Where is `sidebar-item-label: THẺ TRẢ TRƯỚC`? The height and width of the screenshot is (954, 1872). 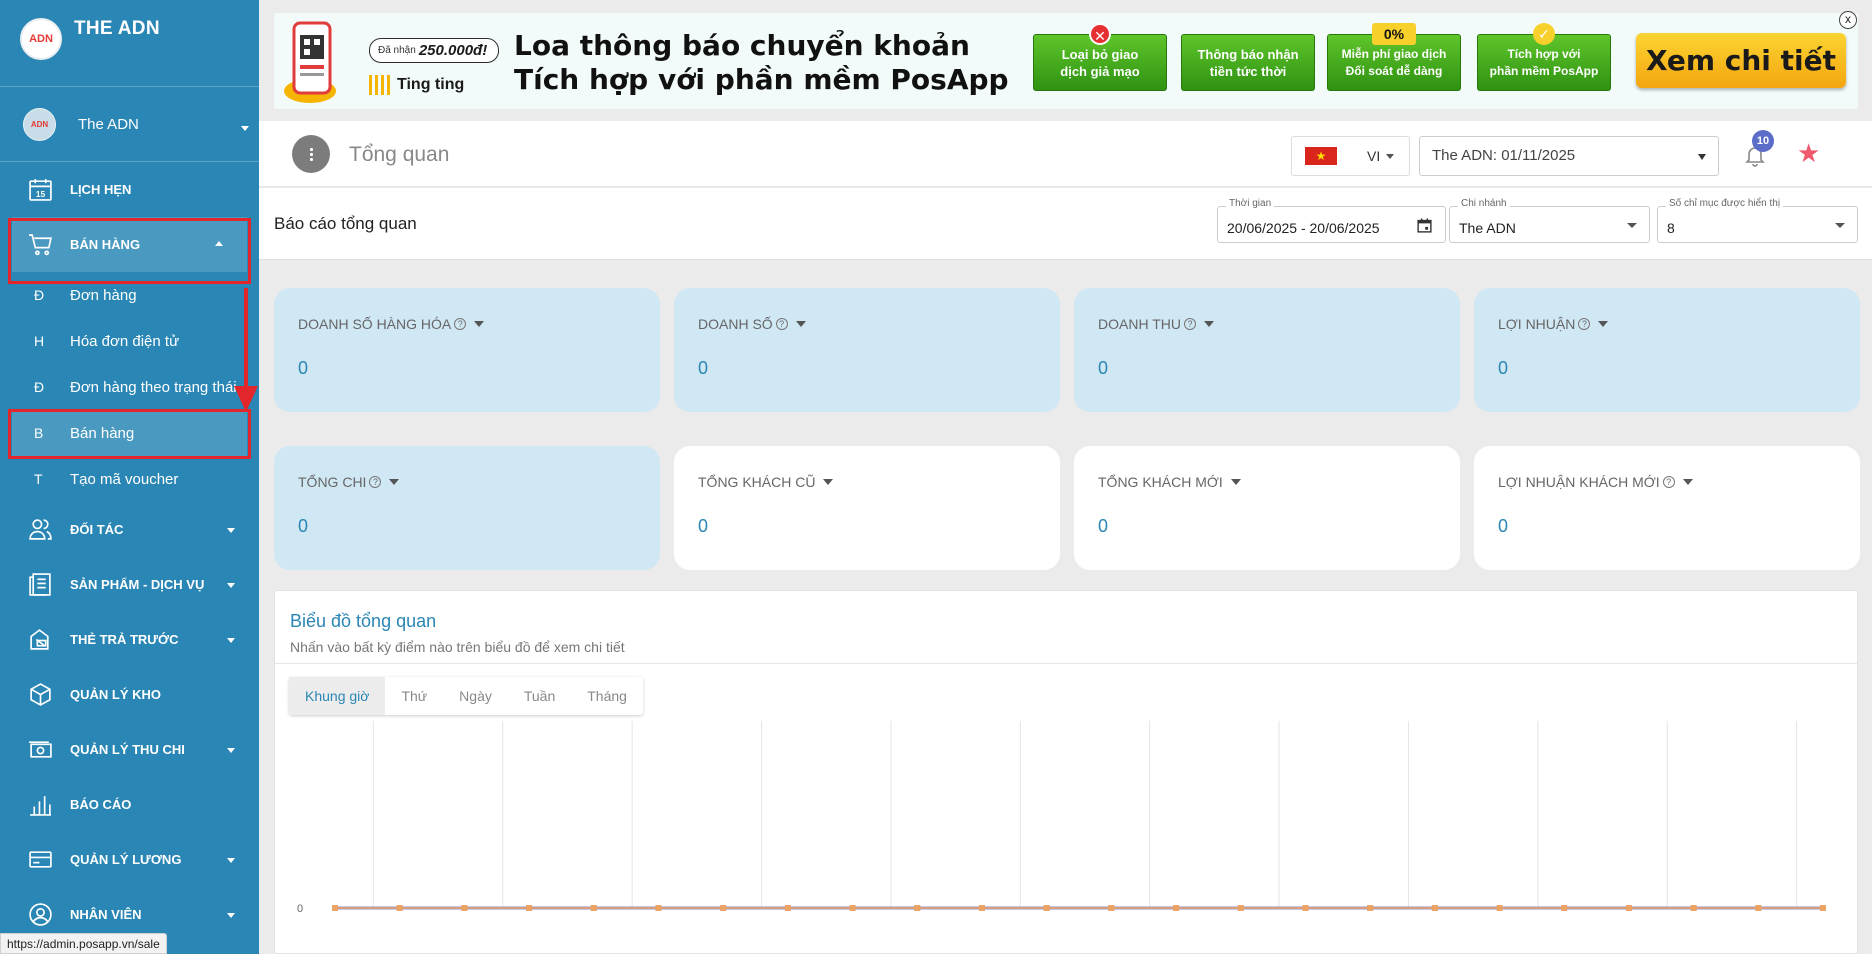 sidebar-item-label: THẺ TRẢ TRƯỚC is located at coordinates (124, 639).